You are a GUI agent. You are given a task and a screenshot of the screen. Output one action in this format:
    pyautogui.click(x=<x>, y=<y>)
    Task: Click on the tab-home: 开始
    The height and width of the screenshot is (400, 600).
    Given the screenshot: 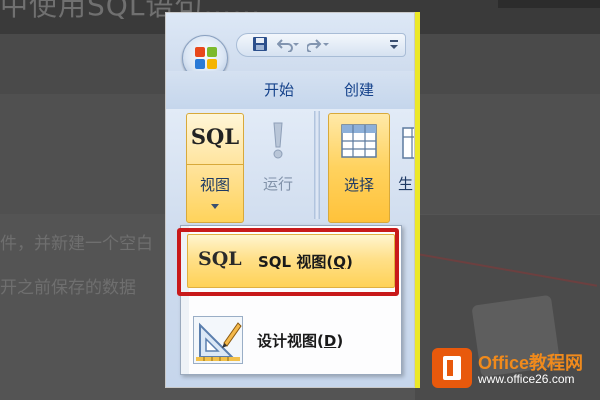 What is the action you would take?
    pyautogui.click(x=279, y=90)
    